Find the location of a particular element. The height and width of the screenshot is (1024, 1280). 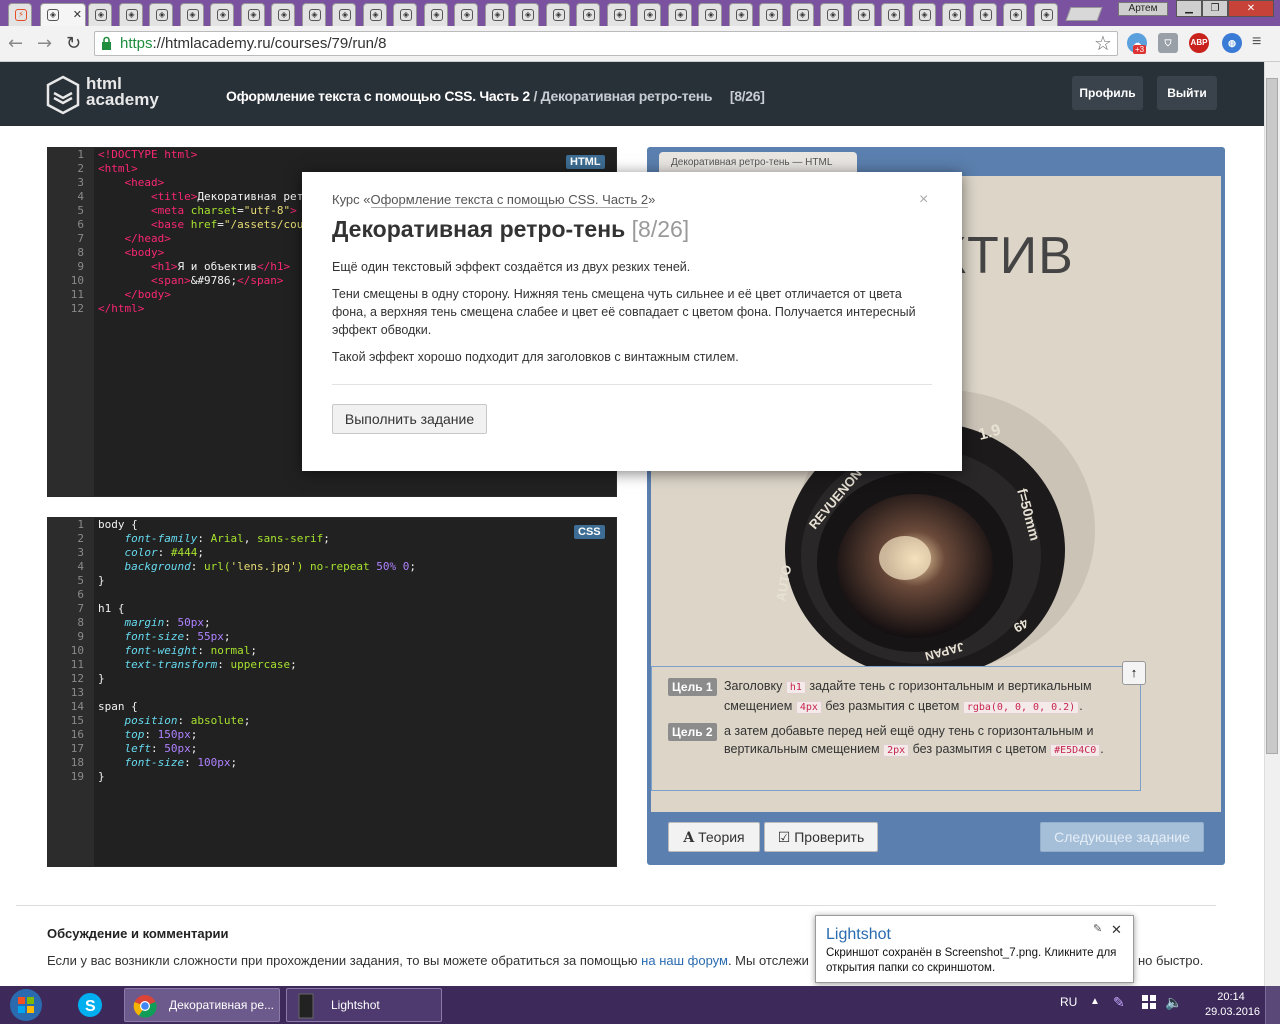

collapse-goals-arrow-icon: ↑ is located at coordinates (1134, 673).